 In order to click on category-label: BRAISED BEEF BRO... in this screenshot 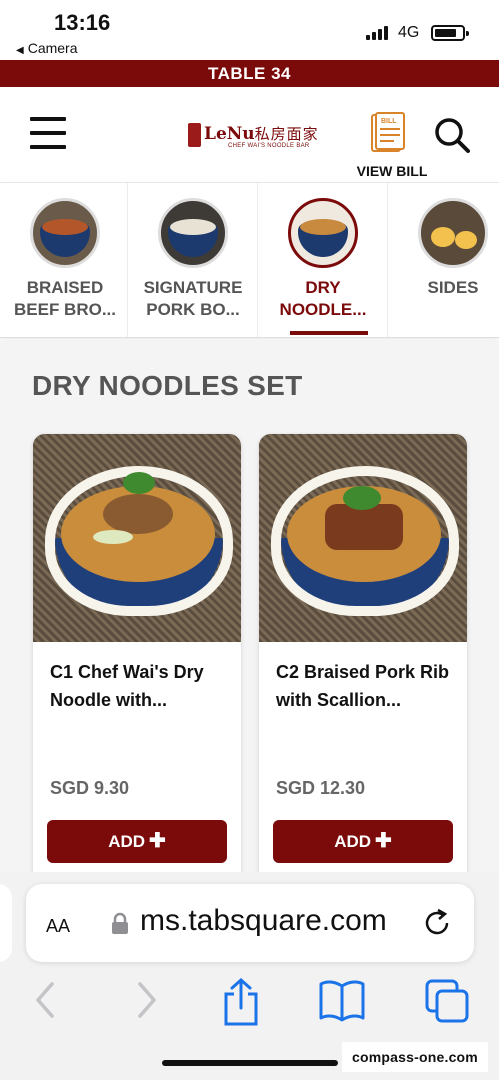, I will do `click(64, 298)`.